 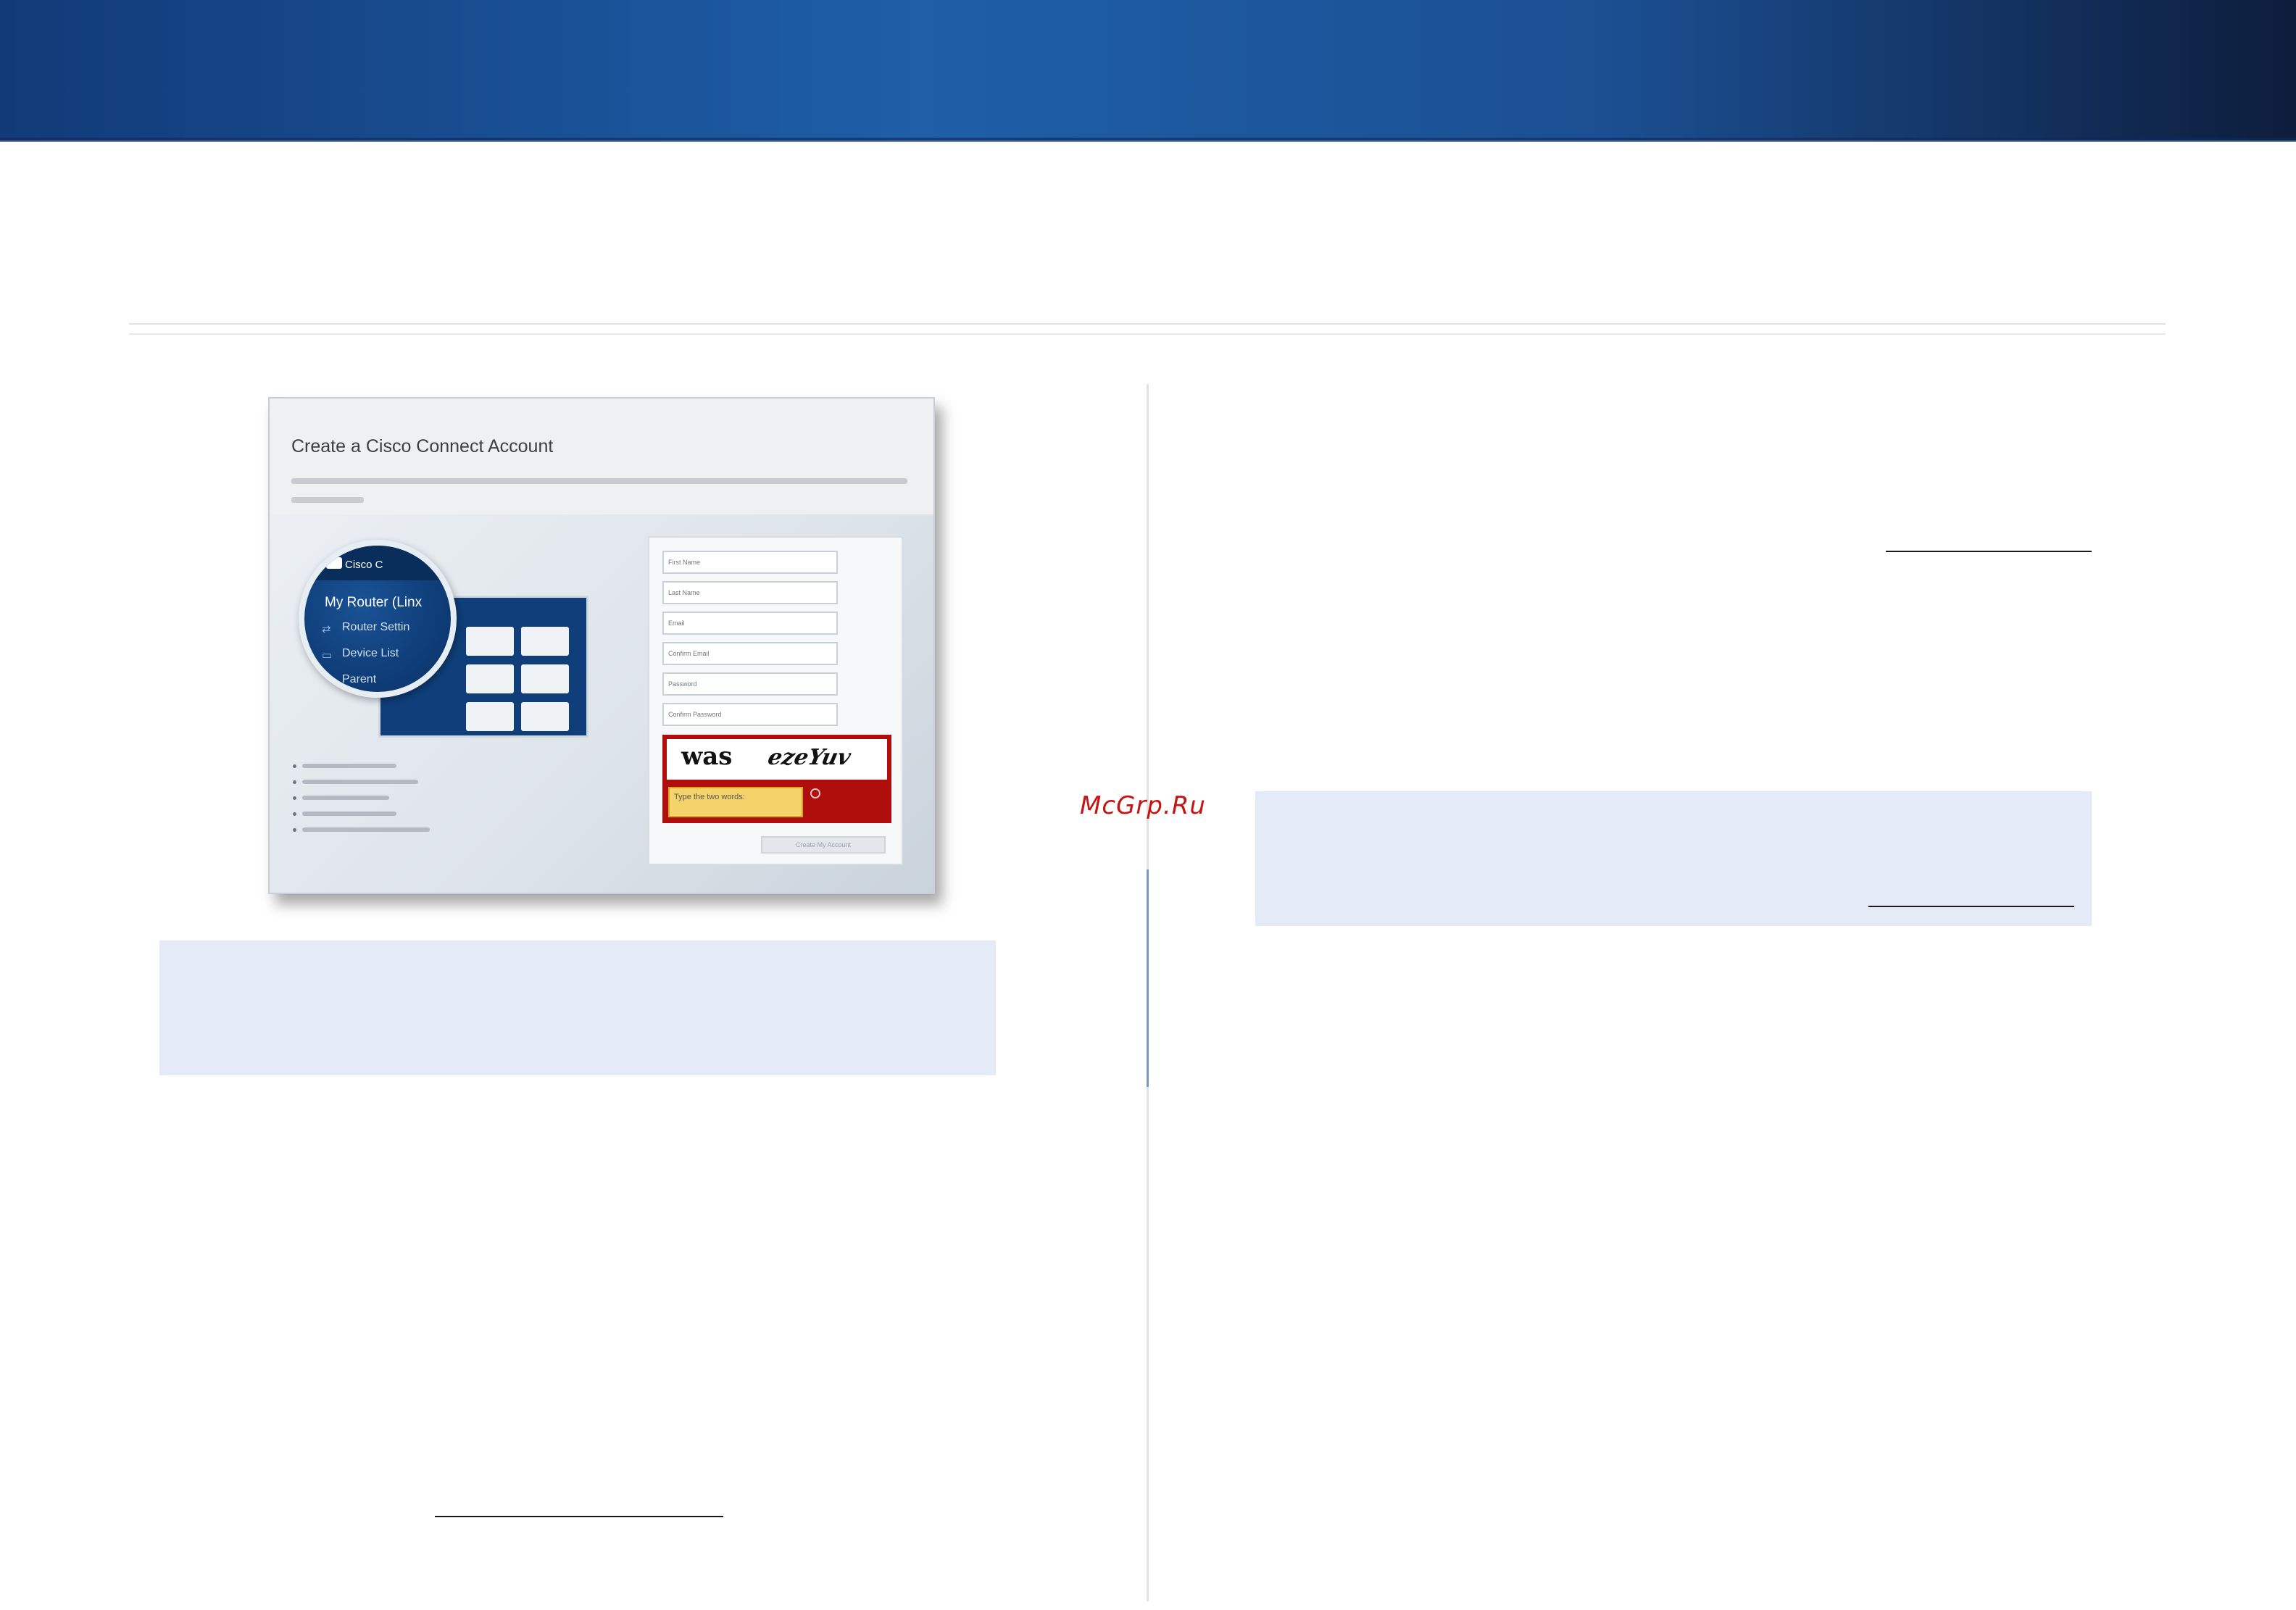 I want to click on section-divider, so click(x=1147, y=324).